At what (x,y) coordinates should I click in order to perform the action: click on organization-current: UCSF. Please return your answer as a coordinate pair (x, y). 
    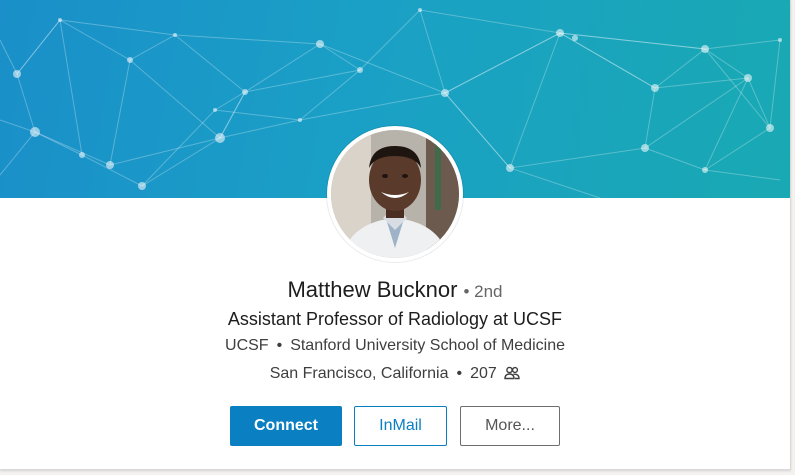
    Looking at the image, I should click on (247, 345).